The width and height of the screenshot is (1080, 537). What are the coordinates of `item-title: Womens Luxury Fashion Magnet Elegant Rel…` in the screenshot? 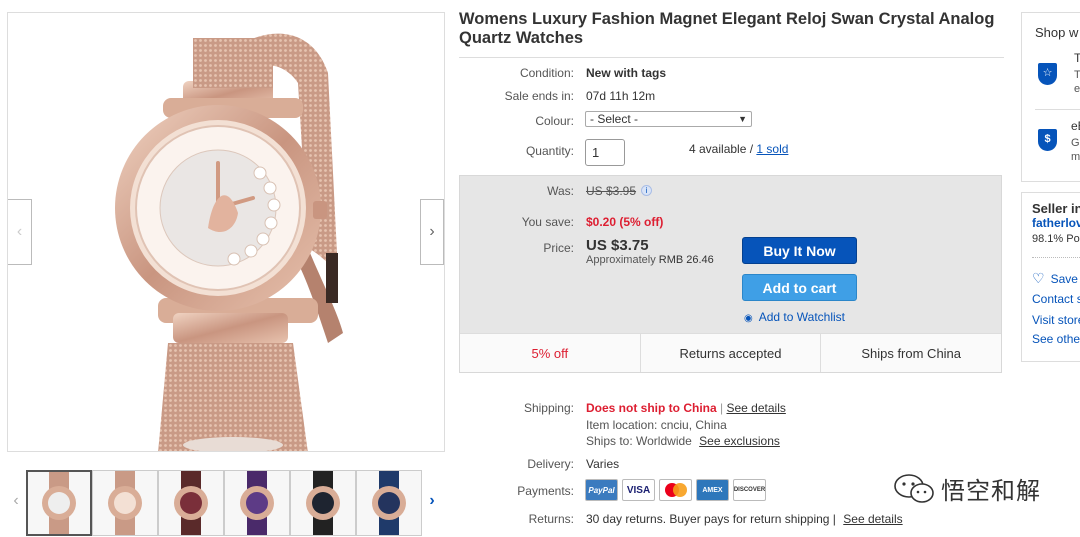 It's located at (727, 28).